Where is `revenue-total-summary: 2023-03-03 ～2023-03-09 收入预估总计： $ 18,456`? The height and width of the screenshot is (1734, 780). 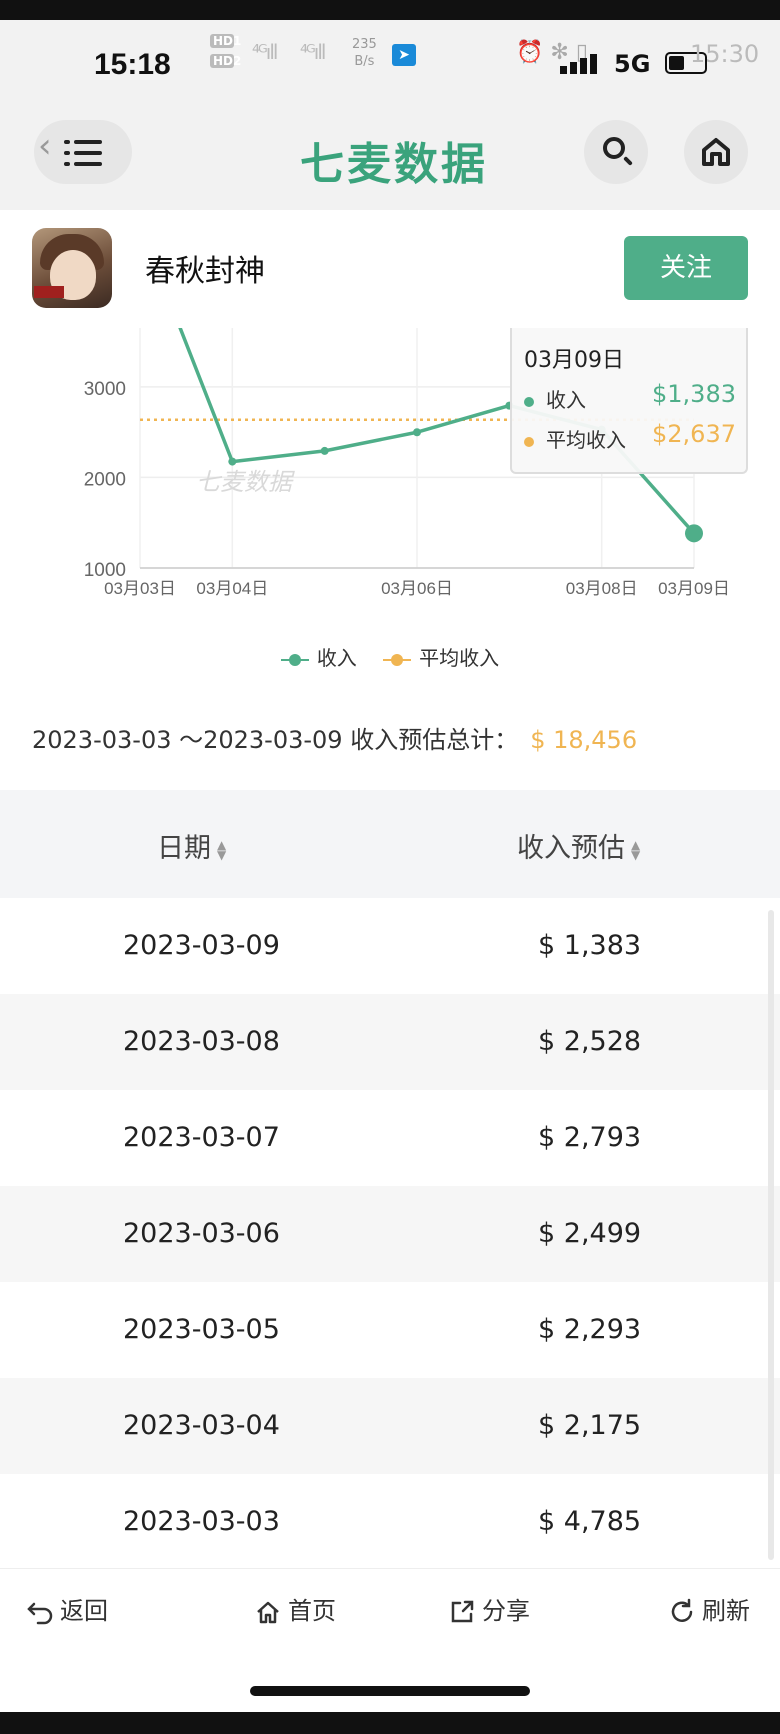 revenue-total-summary: 2023-03-03 ～2023-03-09 收入预估总计： $ 18,456 is located at coordinates (334, 737).